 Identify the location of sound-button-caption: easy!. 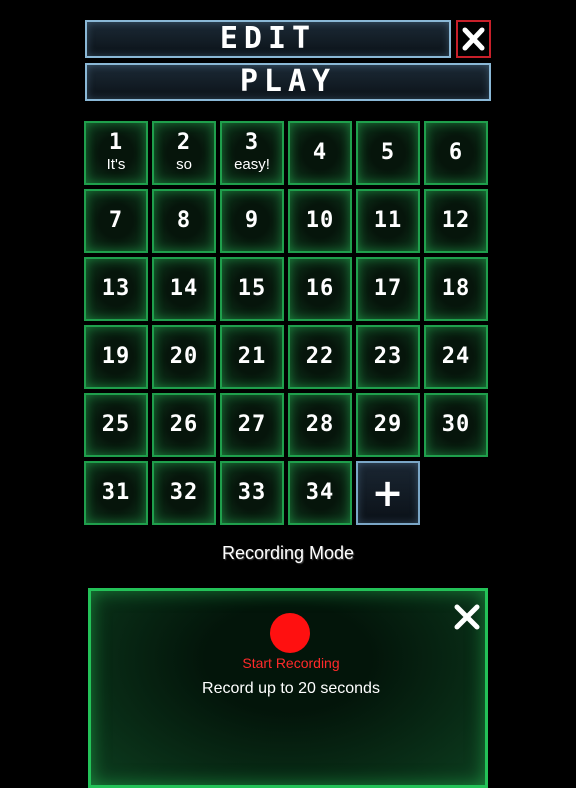
(252, 164).